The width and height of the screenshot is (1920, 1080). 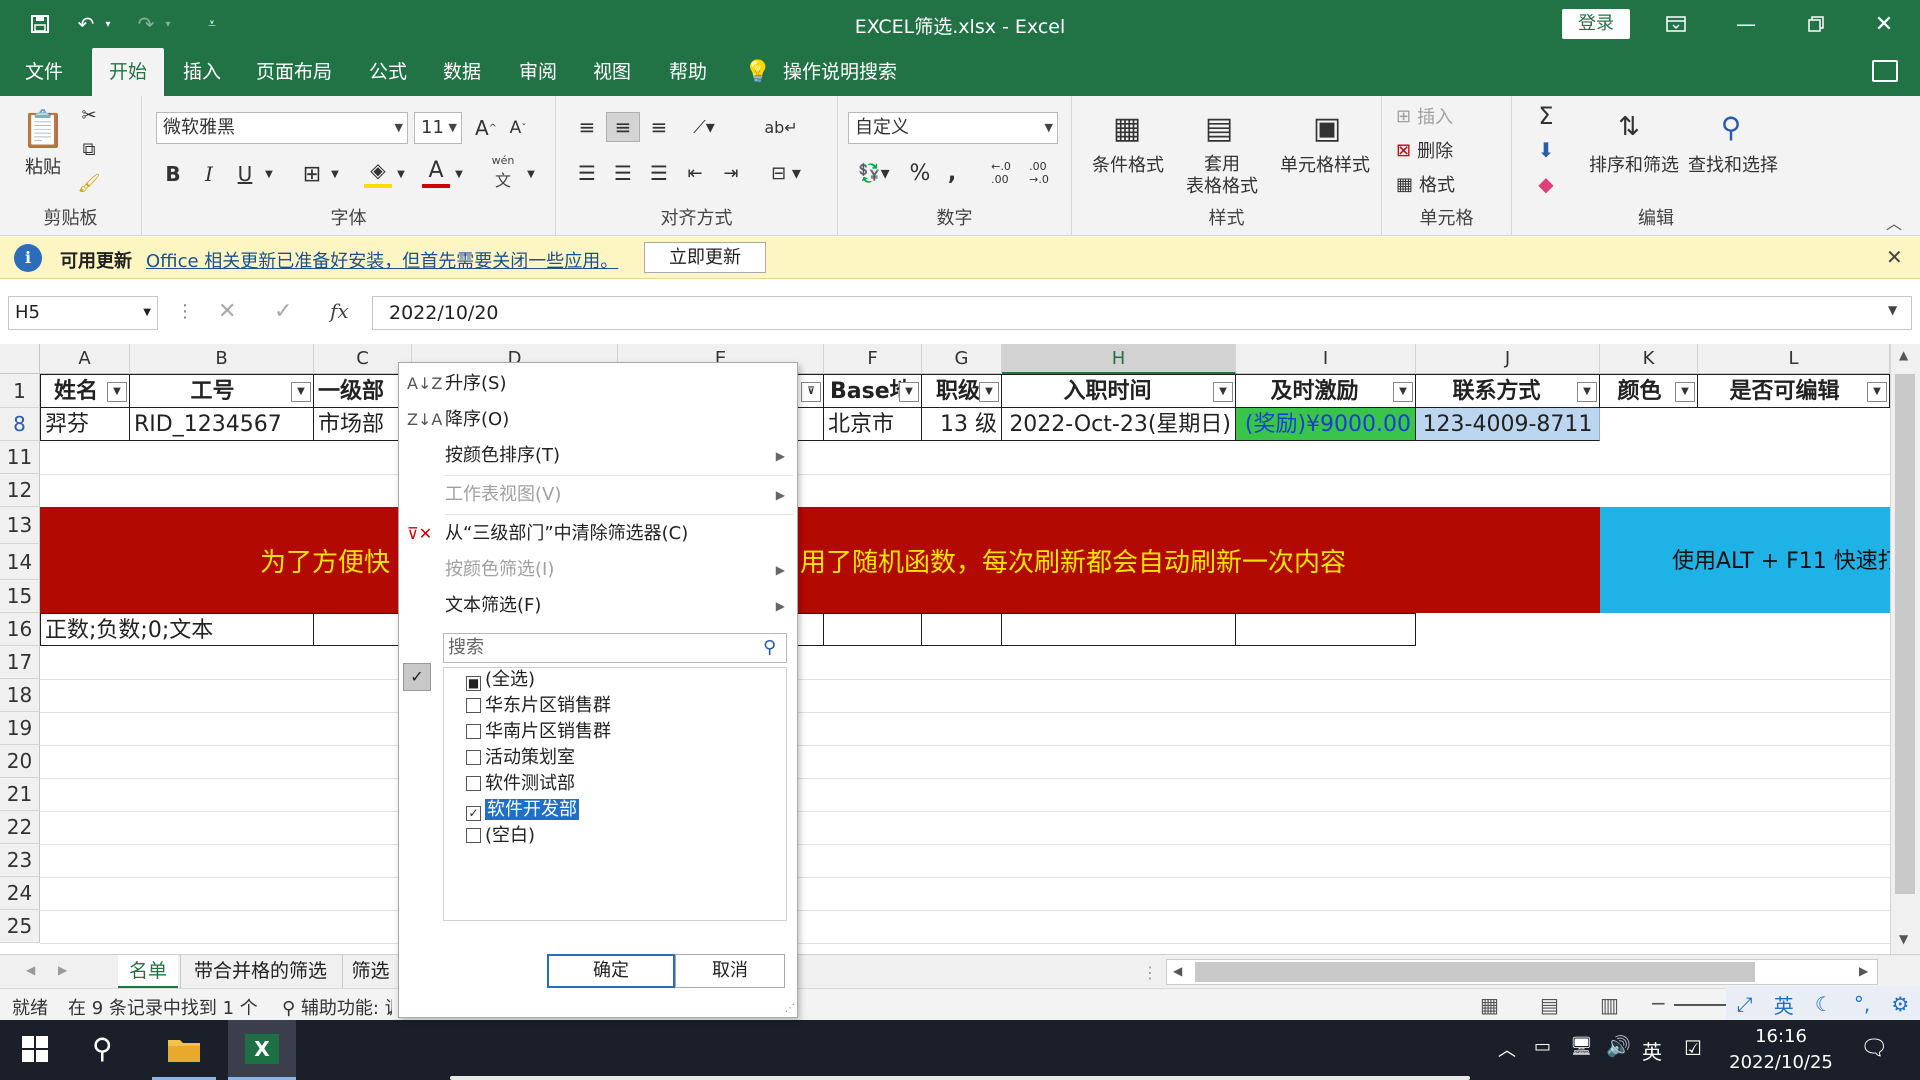 What do you see at coordinates (1746, 24) in the screenshot?
I see `minimize-icon: —` at bounding box center [1746, 24].